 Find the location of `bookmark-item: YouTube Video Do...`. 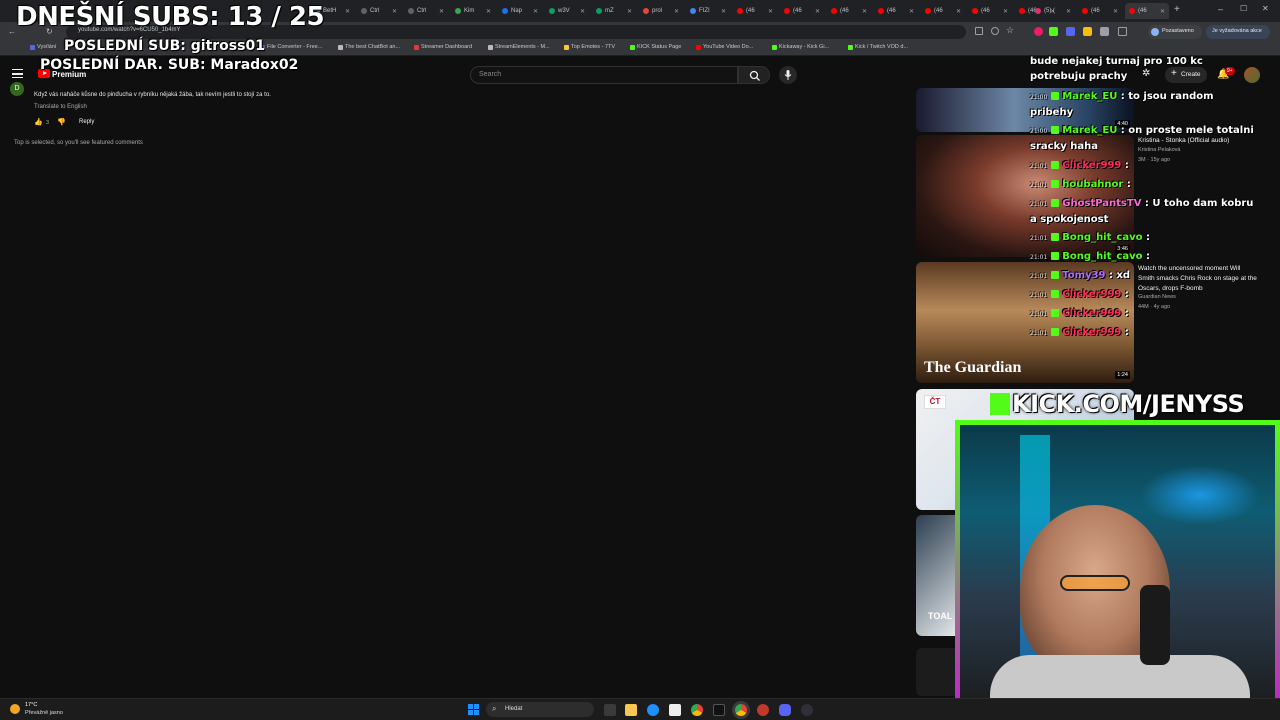

bookmark-item: YouTube Video Do... is located at coordinates (724, 47).